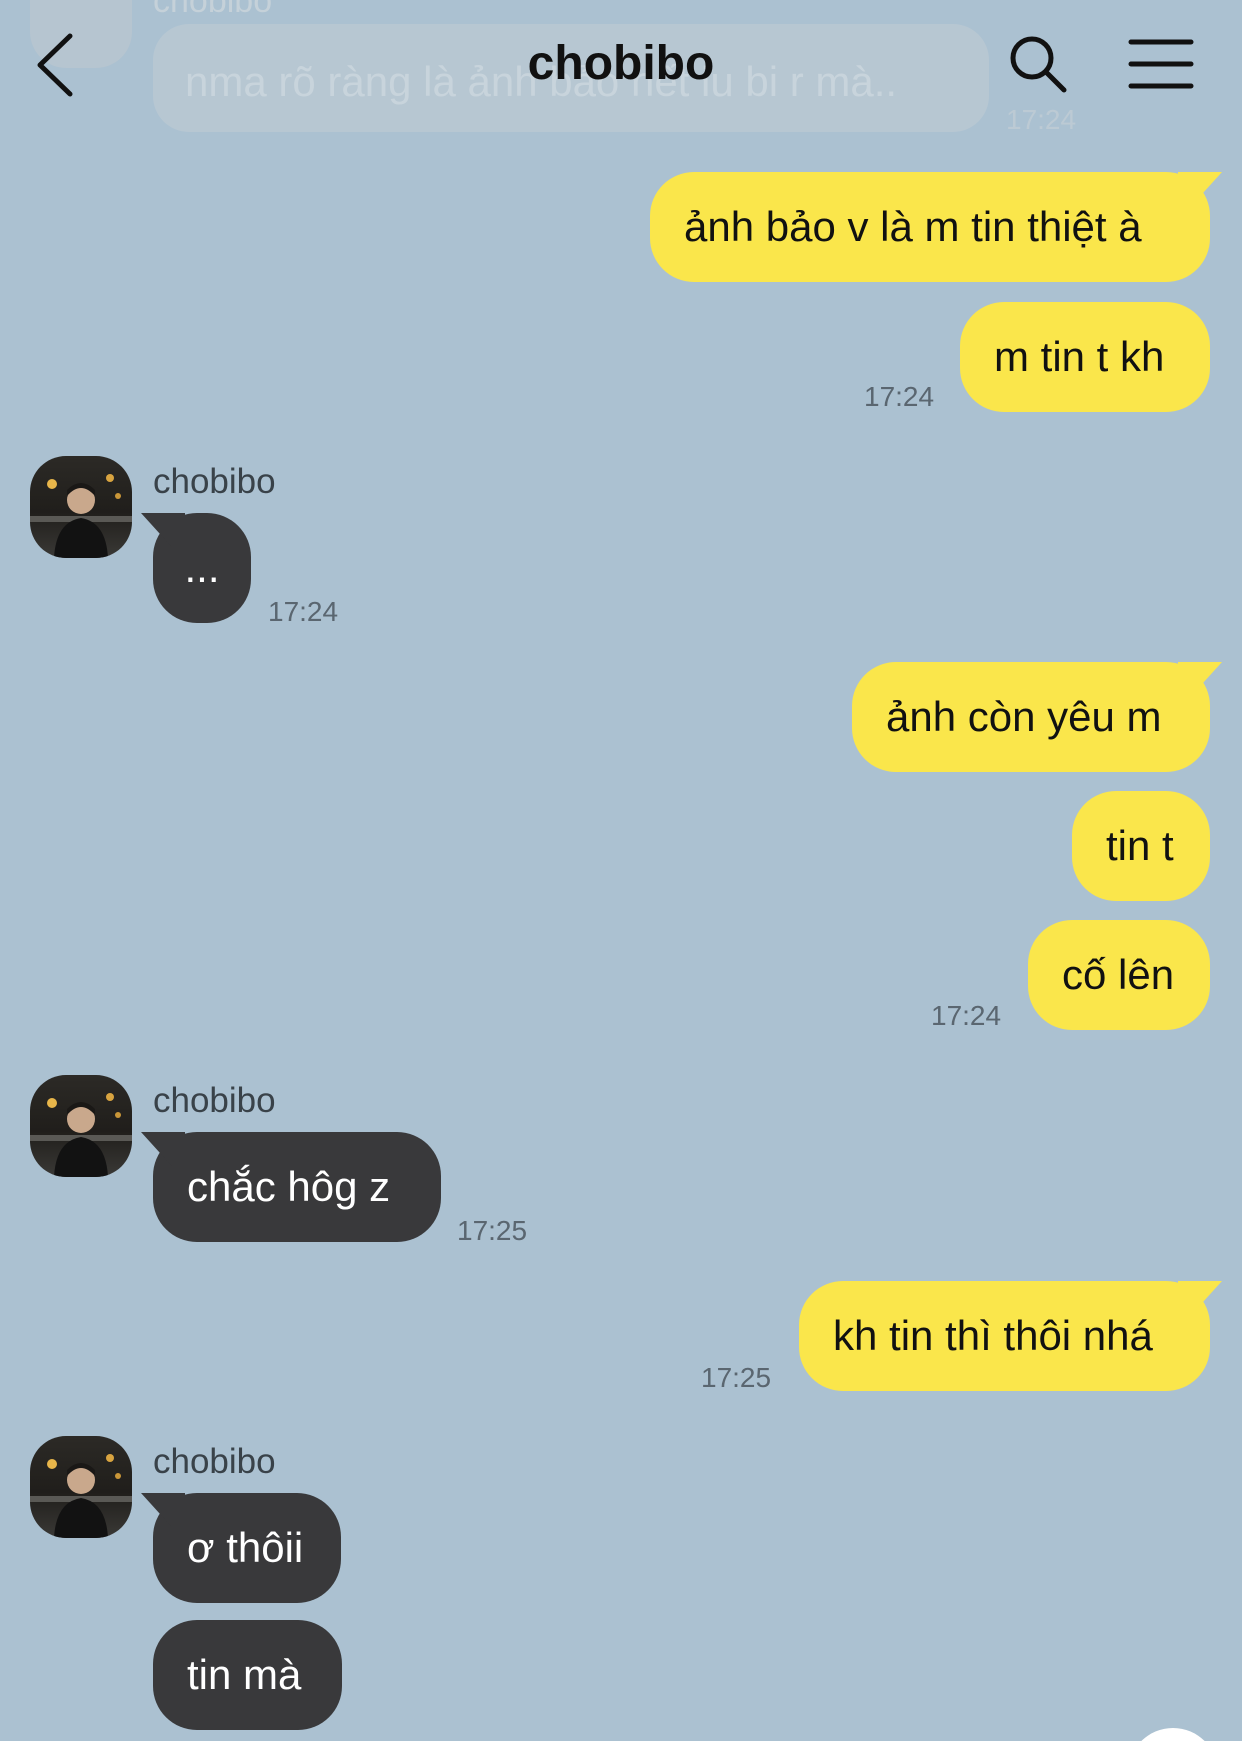 This screenshot has width=1242, height=1741. I want to click on outgoing-message-bubble: m tin t kh, so click(1085, 357).